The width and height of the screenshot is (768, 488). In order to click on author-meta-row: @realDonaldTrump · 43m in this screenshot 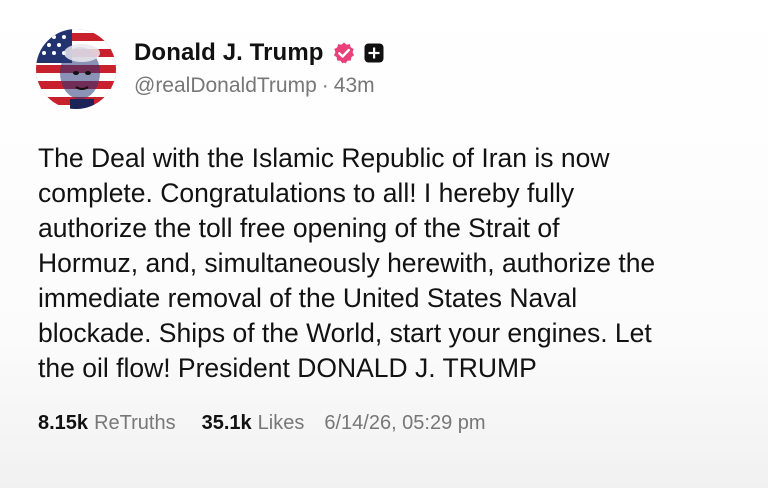, I will do `click(254, 86)`.